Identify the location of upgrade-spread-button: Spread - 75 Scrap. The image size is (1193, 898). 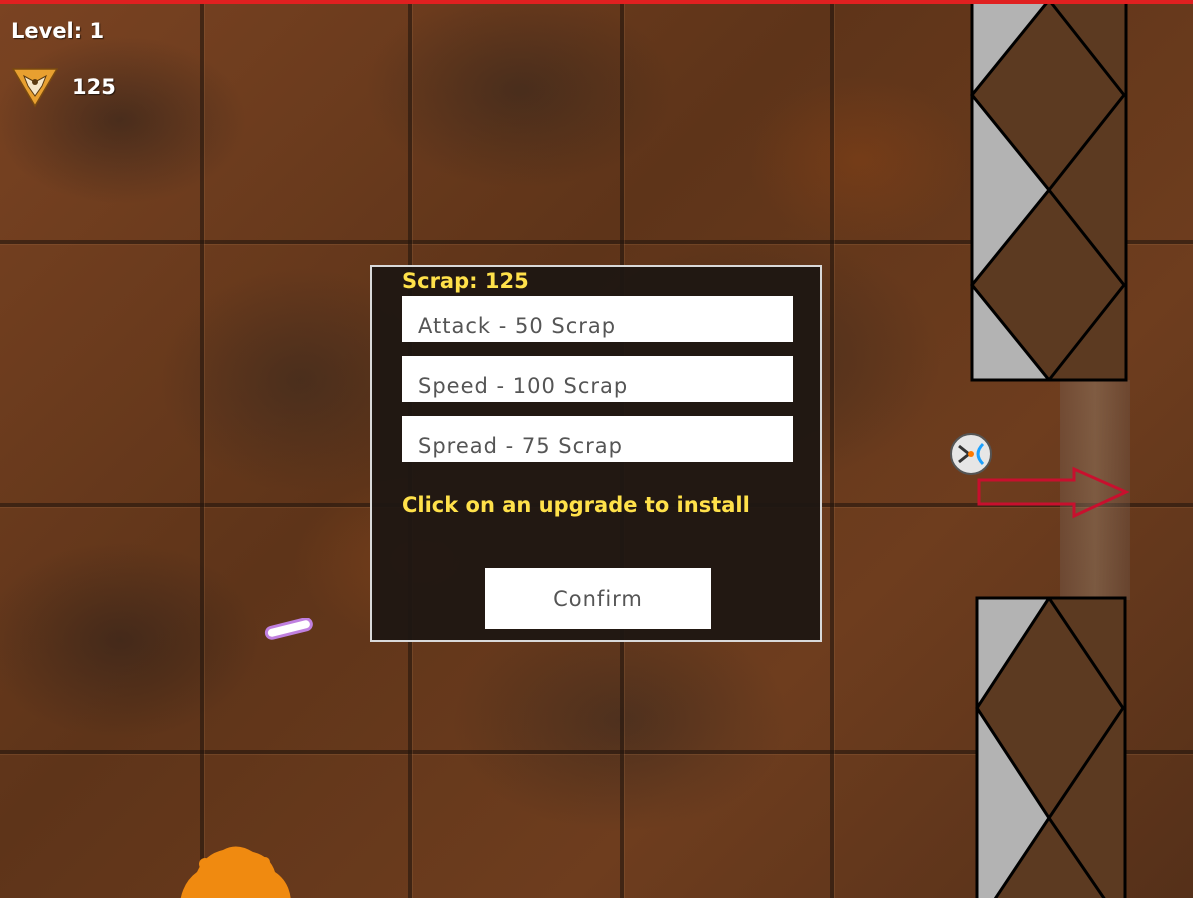
(597, 439).